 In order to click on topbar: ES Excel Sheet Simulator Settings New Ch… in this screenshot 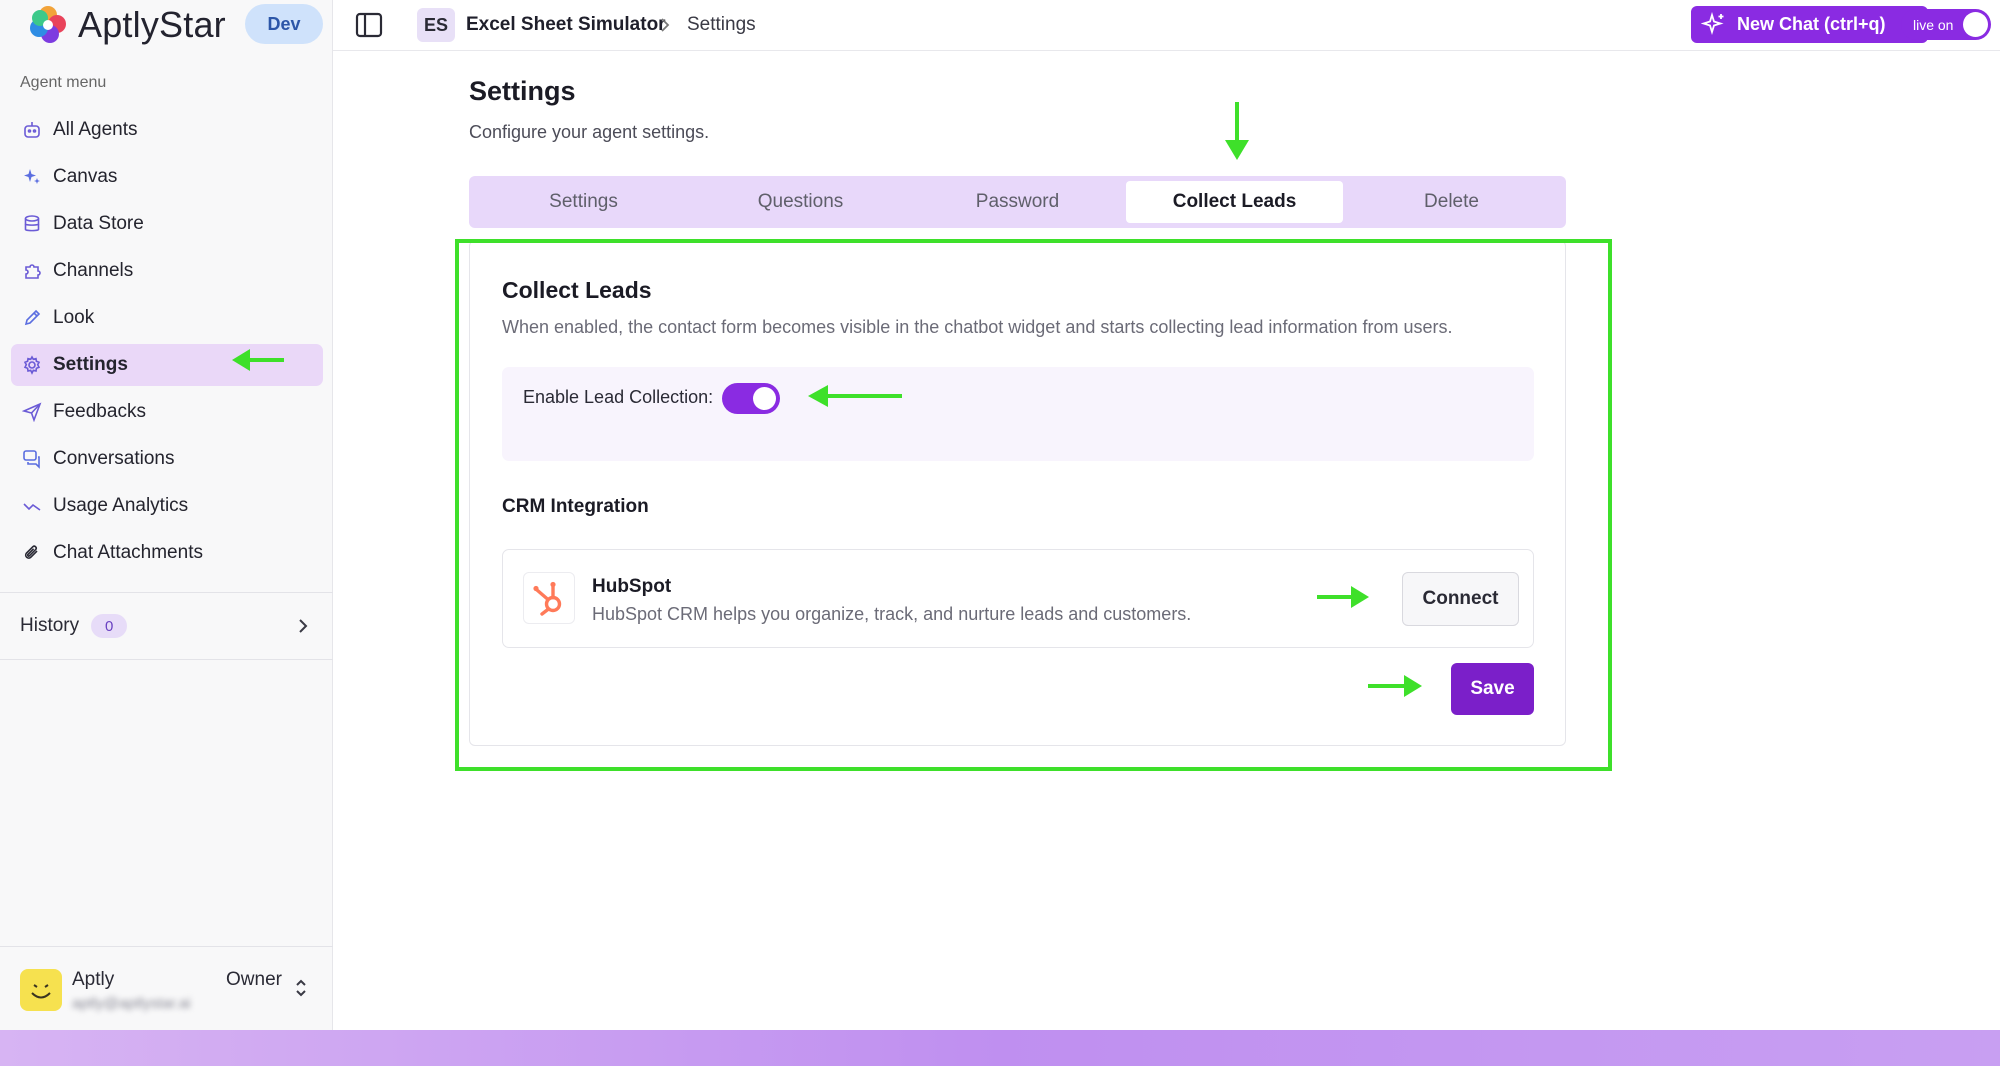, I will do `click(1166, 25)`.